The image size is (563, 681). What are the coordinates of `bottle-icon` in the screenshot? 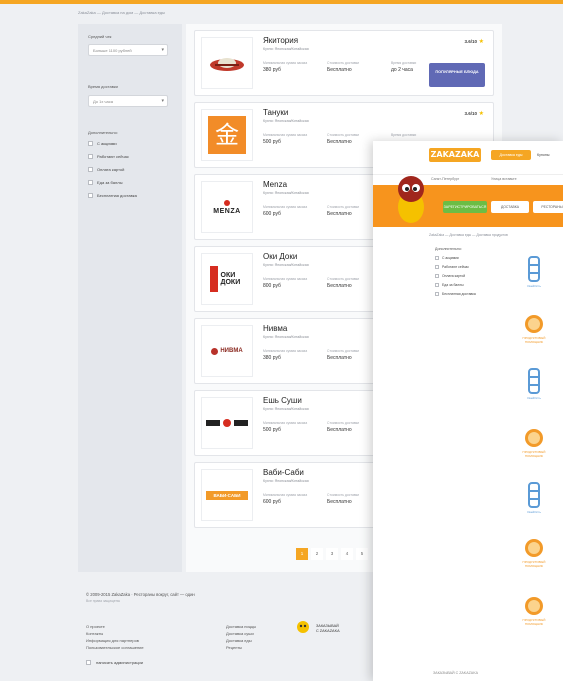 It's located at (213, 279).